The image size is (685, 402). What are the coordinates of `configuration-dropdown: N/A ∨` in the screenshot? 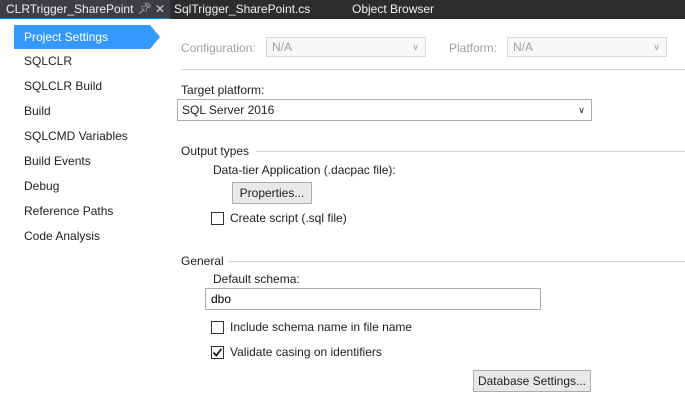 It's located at (346, 47).